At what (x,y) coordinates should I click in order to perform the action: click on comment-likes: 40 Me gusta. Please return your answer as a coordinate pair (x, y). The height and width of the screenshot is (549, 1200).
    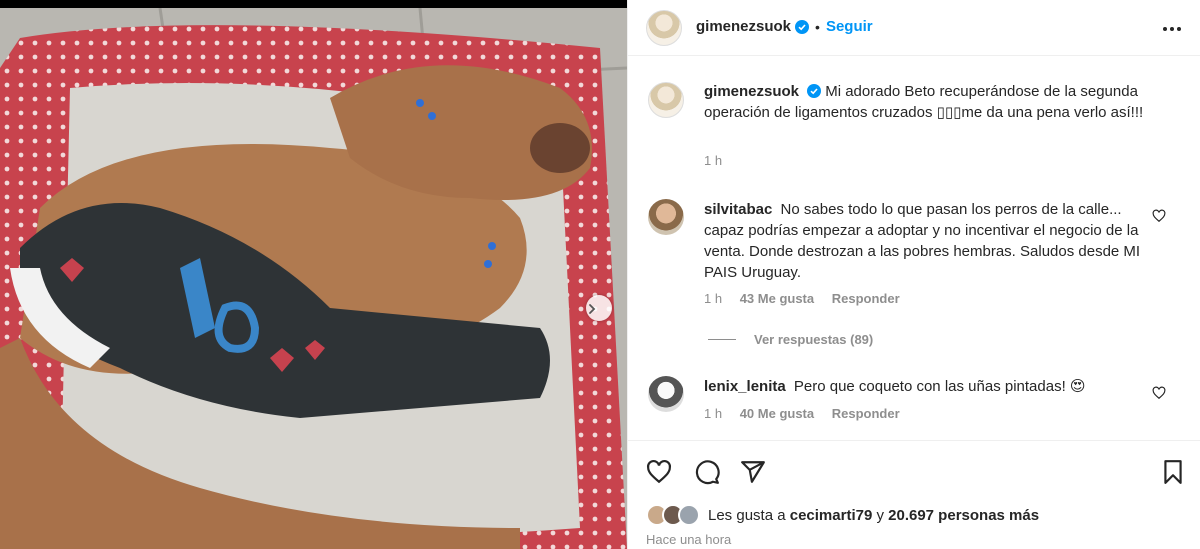
    Looking at the image, I should click on (777, 413).